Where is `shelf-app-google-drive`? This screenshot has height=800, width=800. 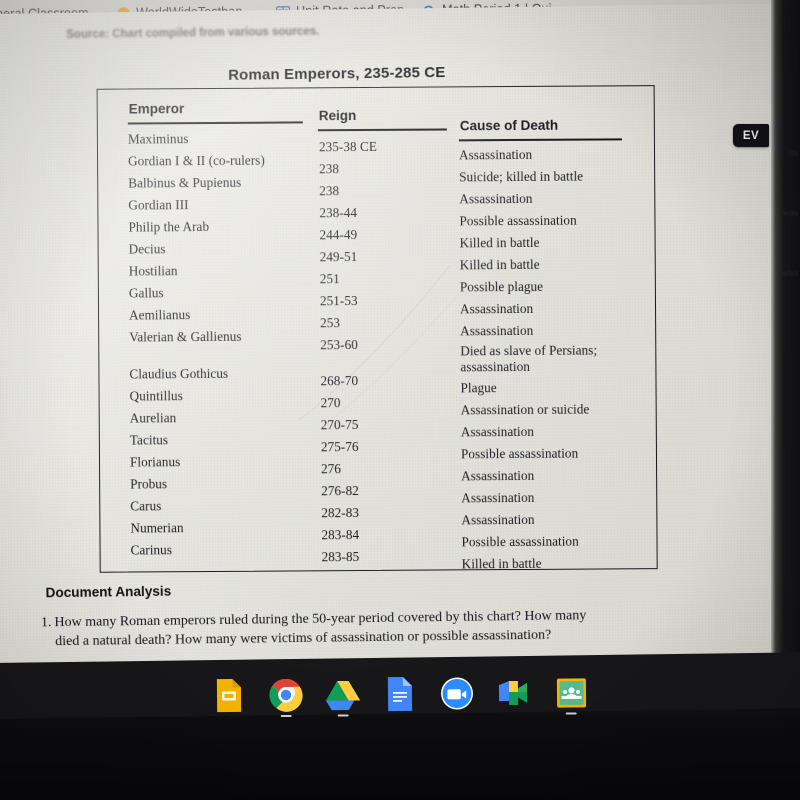
shelf-app-google-drive is located at coordinates (343, 694).